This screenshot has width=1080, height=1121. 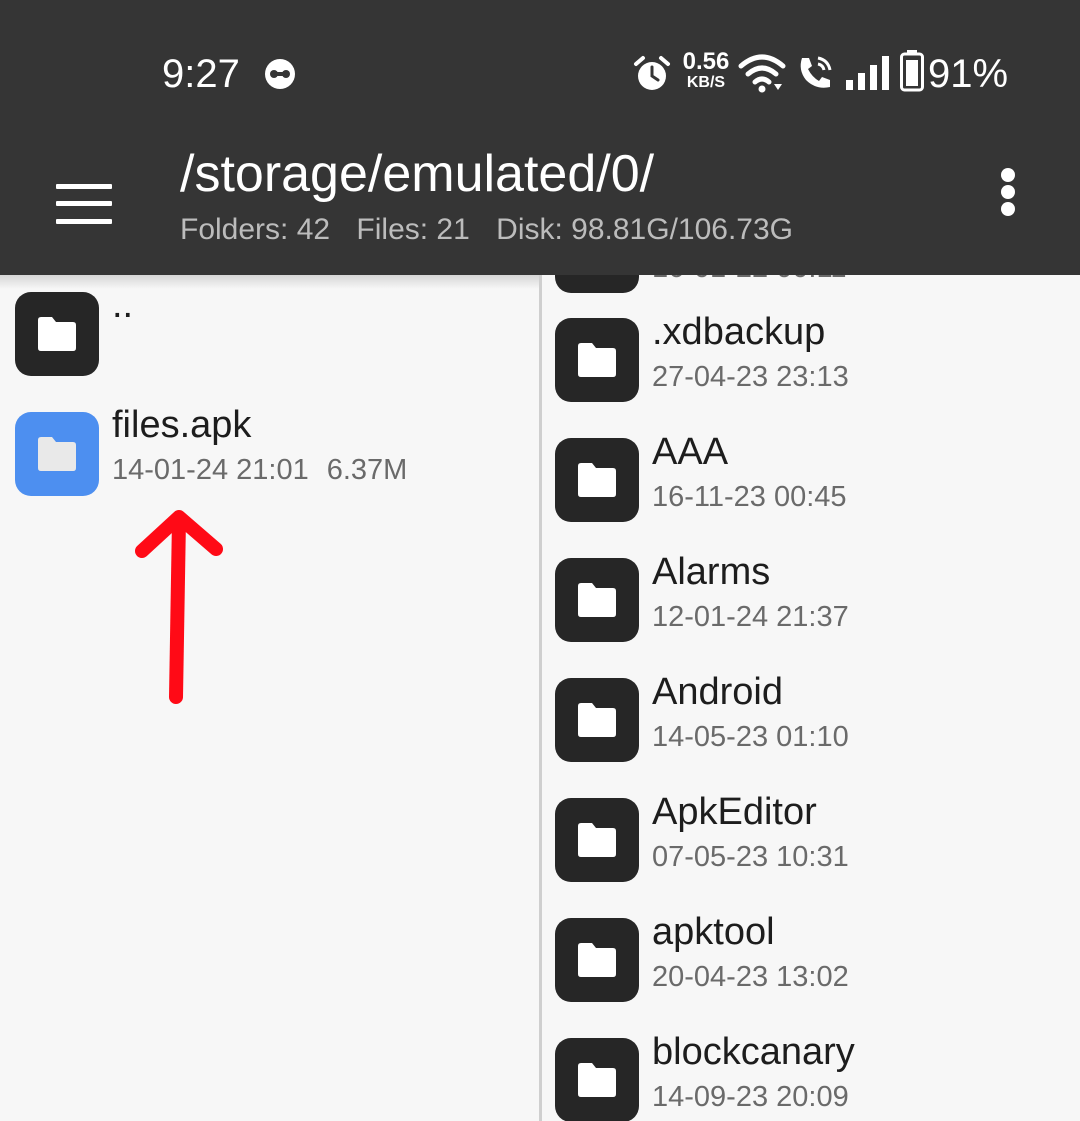 What do you see at coordinates (201, 74) in the screenshot?
I see `status-time: 9:27` at bounding box center [201, 74].